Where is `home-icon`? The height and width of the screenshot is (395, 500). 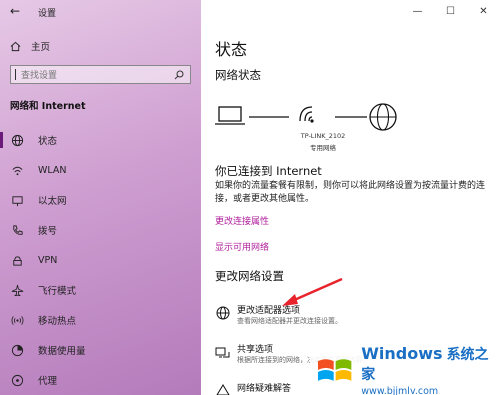 home-icon is located at coordinates (15, 46).